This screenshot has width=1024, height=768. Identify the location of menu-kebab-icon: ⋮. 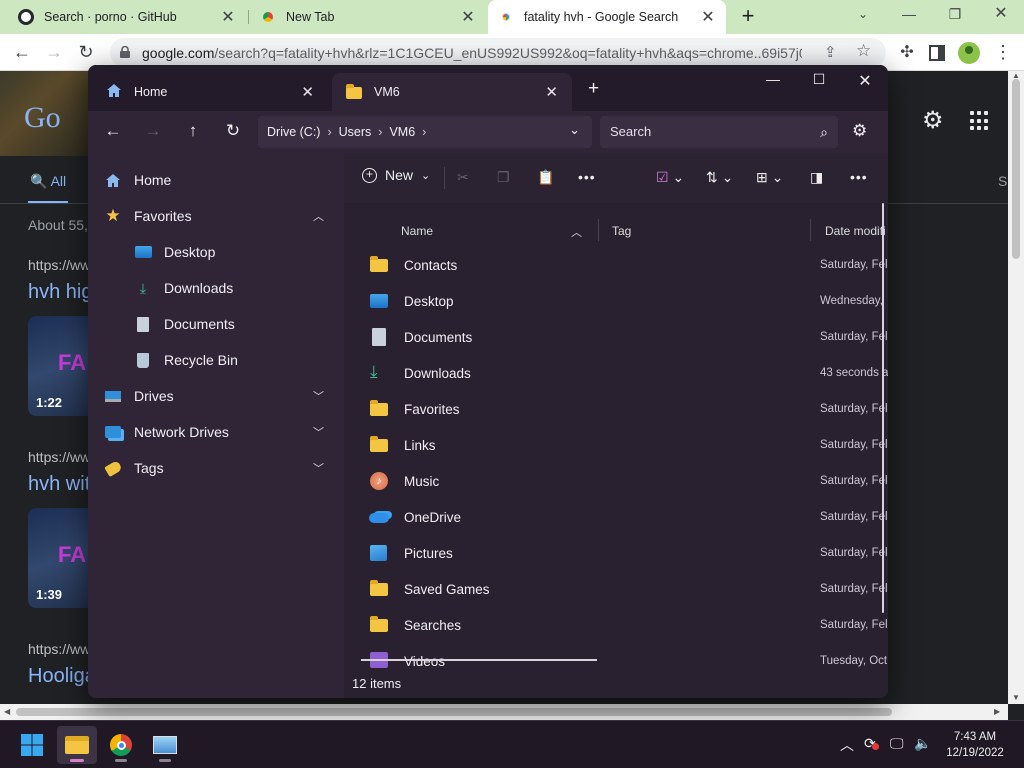
(1003, 53).